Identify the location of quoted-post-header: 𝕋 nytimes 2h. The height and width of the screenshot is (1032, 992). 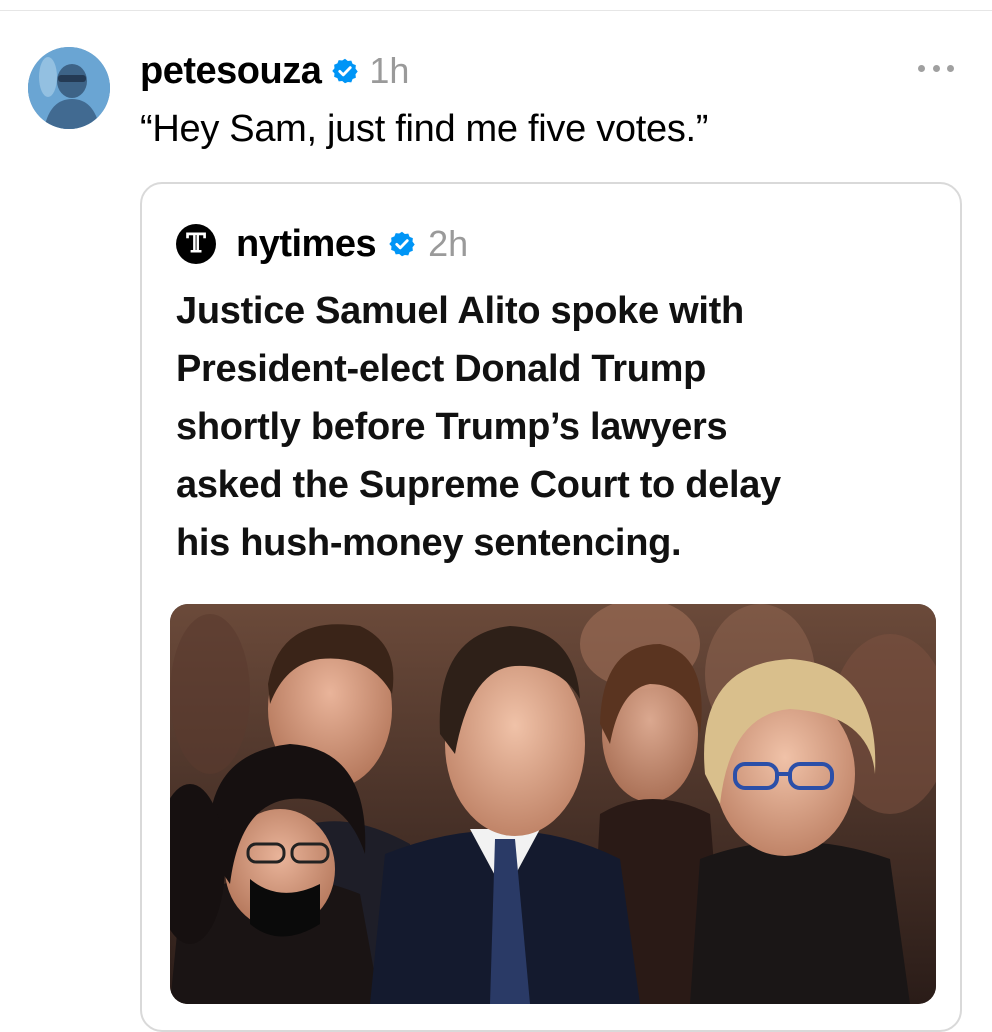
(322, 244).